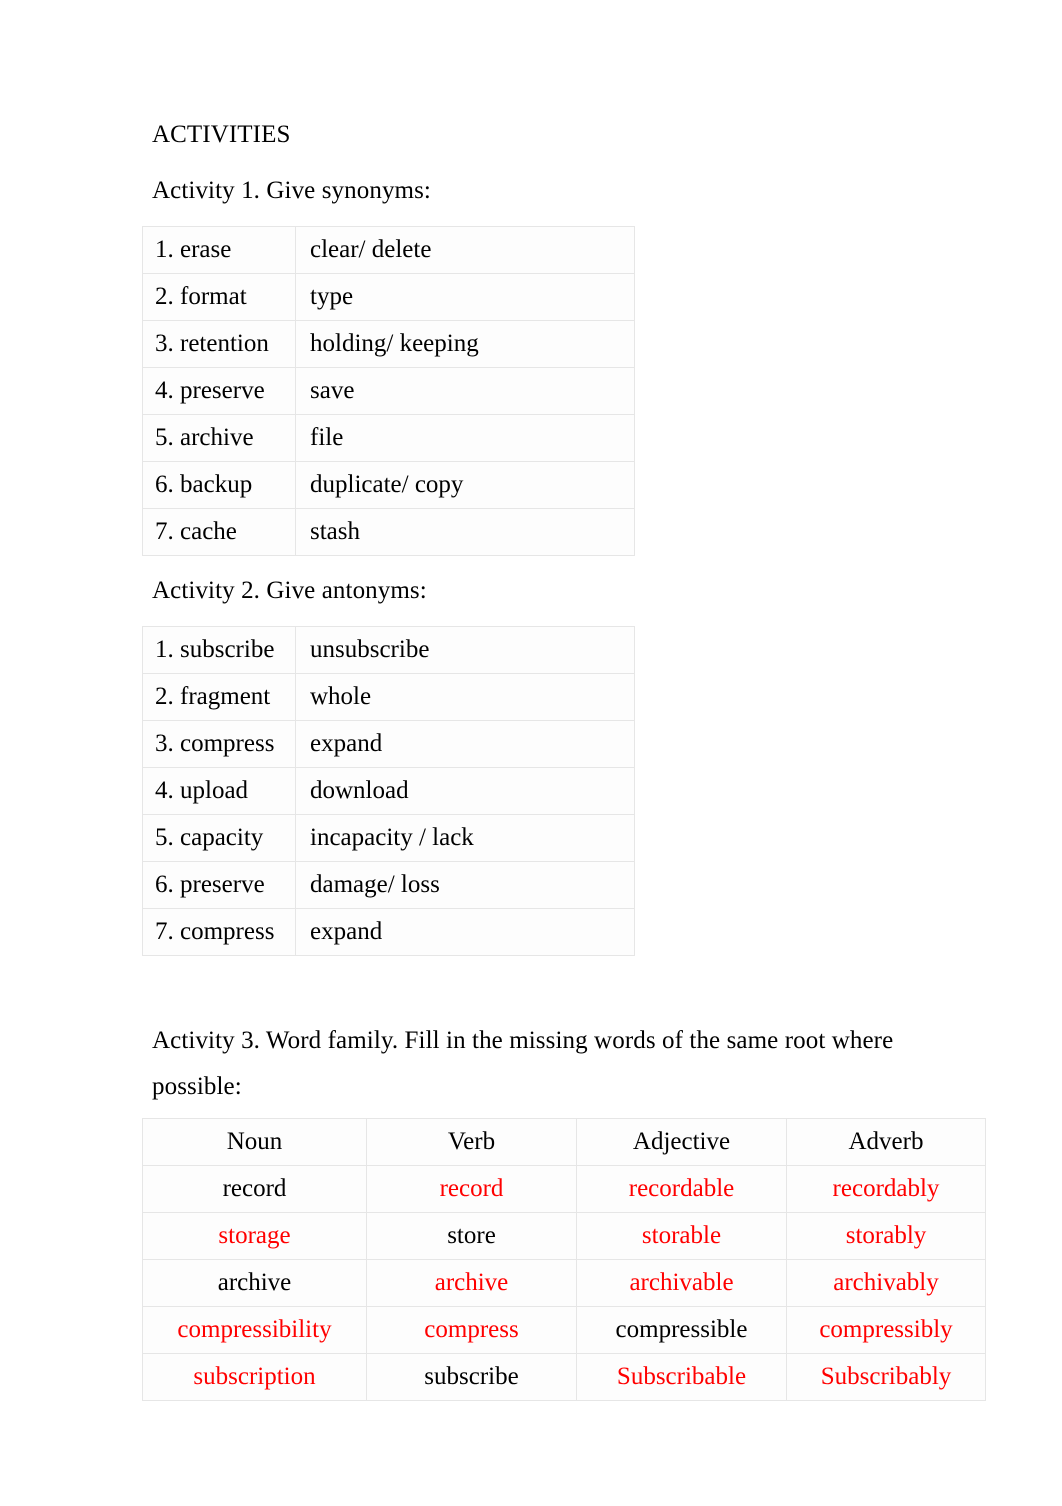 This screenshot has width=1062, height=1506. Describe the element at coordinates (219, 438) in the screenshot. I see `activity1-term-5: 5. archive` at that location.